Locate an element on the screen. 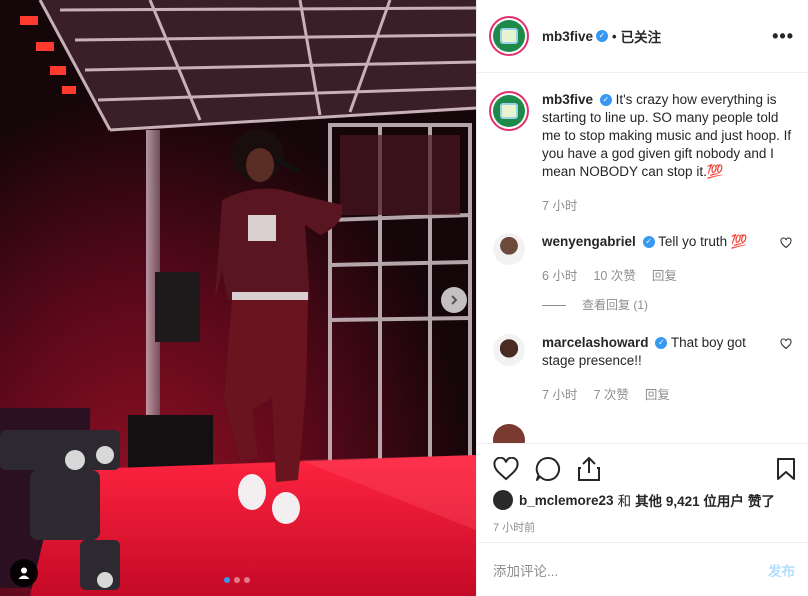  comment-username: wenyengabriel is located at coordinates (589, 241).